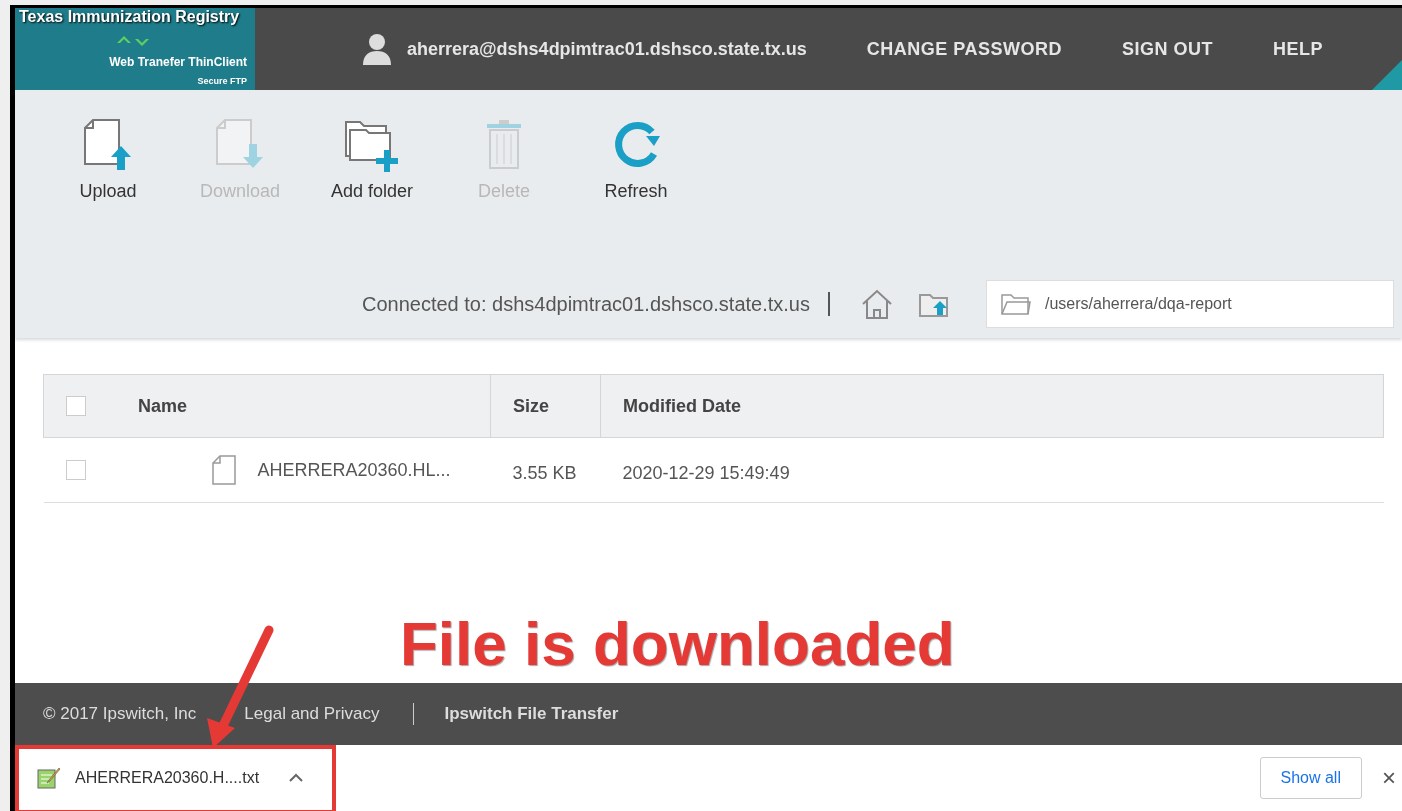 The image size is (1402, 811). I want to click on legal-link: Legal and Privacy, so click(312, 714).